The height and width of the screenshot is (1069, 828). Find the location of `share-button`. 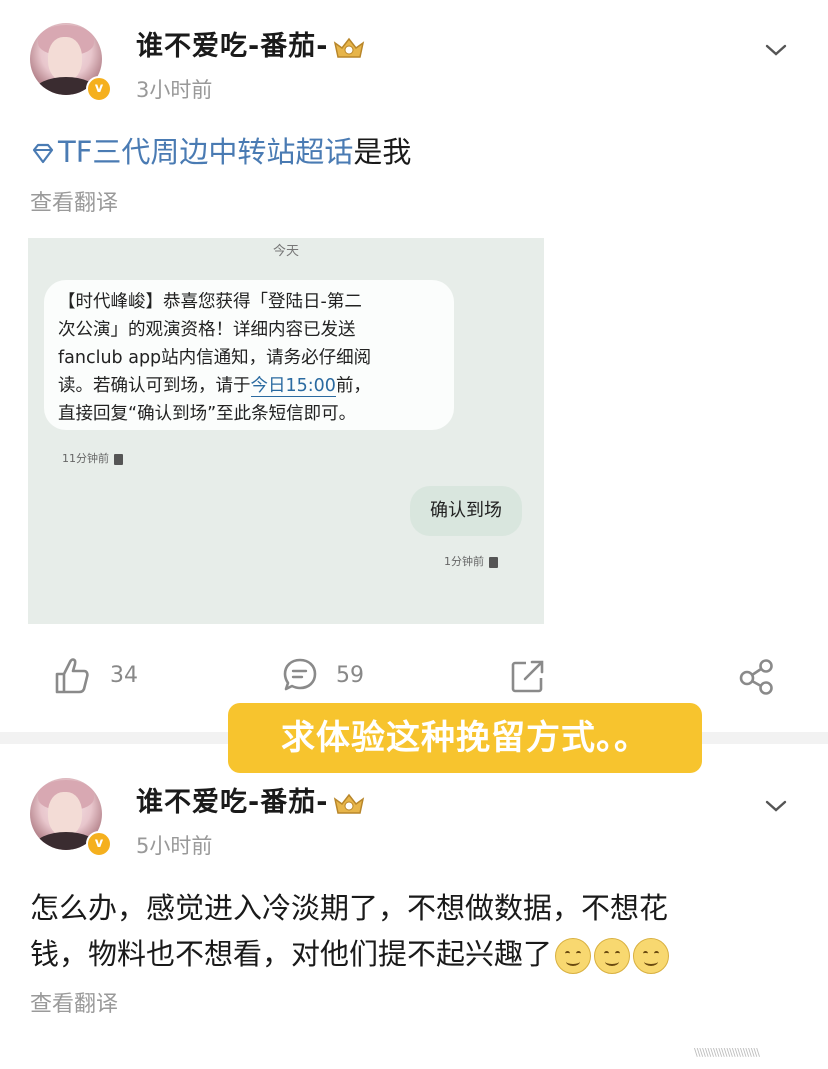

share-button is located at coordinates (758, 677).